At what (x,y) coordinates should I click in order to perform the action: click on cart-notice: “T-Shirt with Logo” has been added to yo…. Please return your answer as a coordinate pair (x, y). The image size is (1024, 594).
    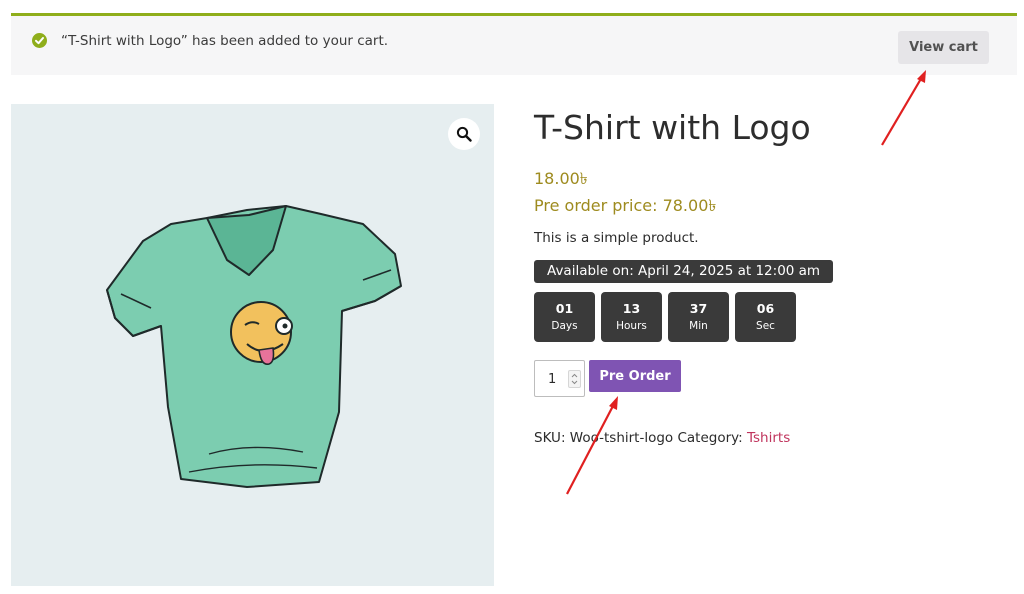
    Looking at the image, I should click on (514, 44).